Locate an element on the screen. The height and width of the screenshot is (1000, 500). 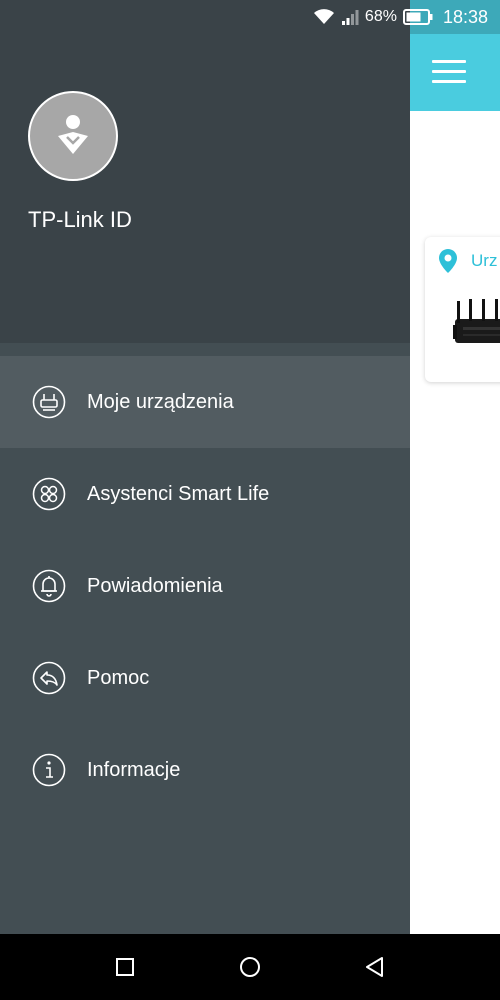
recent-apps-icon is located at coordinates (125, 967).